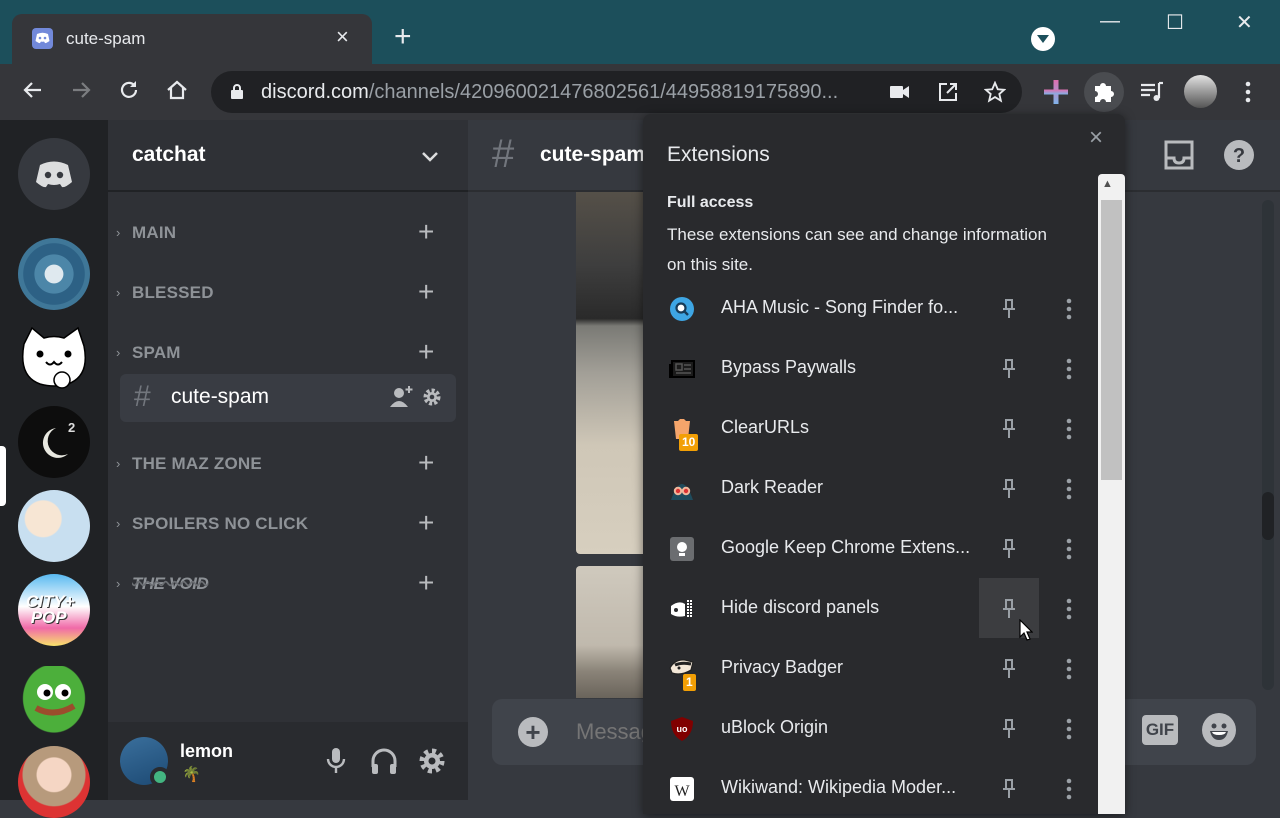  Describe the element at coordinates (1239, 155) in the screenshot. I see `help-icon: ?` at that location.